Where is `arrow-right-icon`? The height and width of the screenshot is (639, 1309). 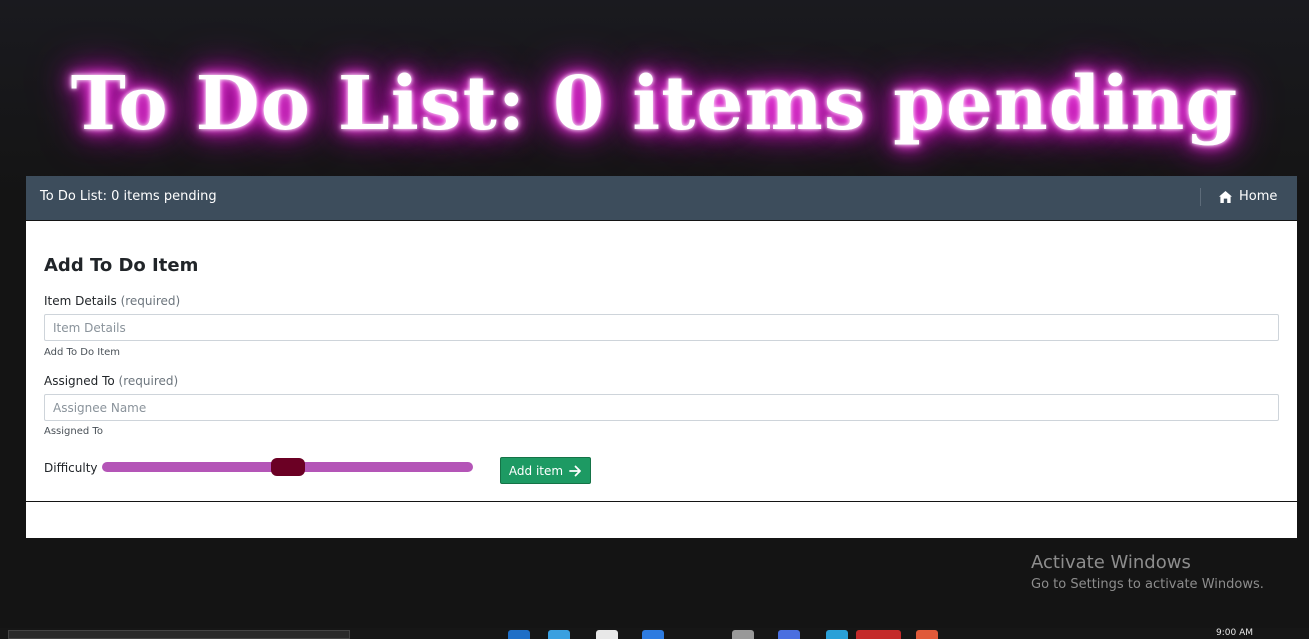 arrow-right-icon is located at coordinates (575, 471).